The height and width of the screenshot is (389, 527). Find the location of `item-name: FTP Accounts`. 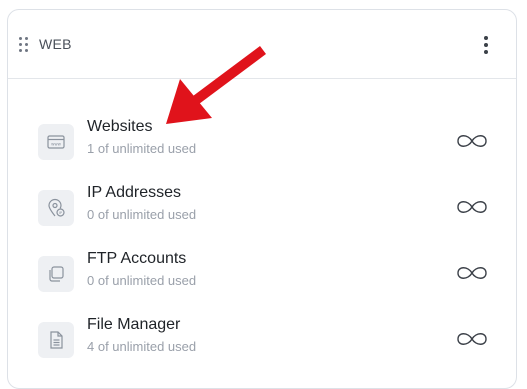

item-name: FTP Accounts is located at coordinates (136, 259).